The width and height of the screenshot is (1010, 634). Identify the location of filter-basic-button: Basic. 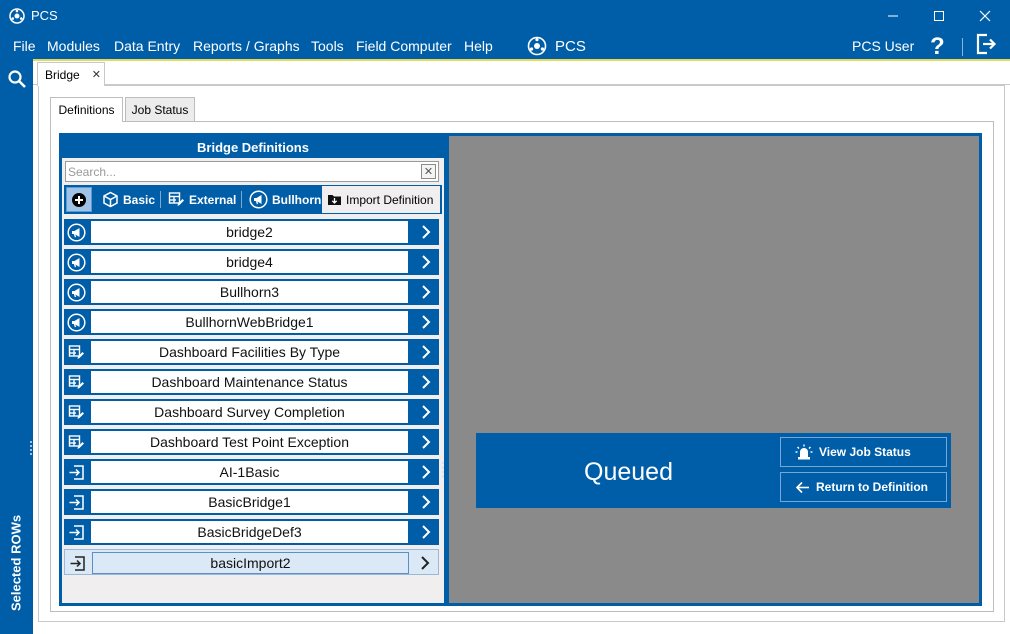
(128, 199).